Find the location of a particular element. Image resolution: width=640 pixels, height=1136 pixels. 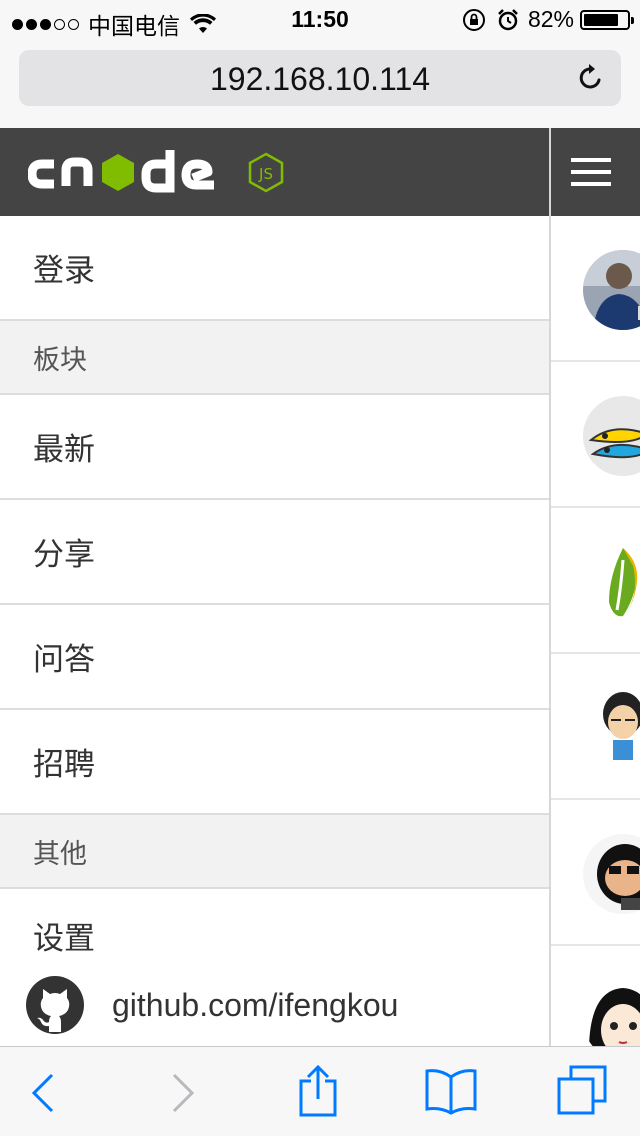

battery-level is located at coordinates (601, 19).